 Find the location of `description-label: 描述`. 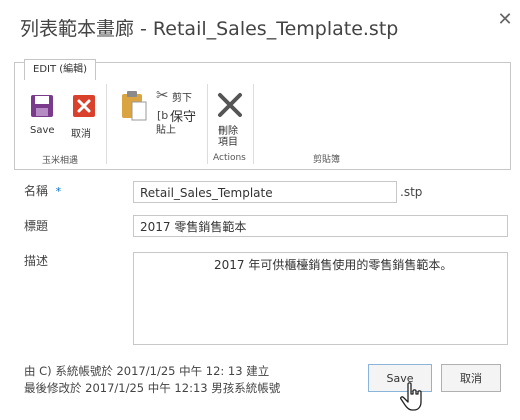

description-label: 描述 is located at coordinates (36, 261).